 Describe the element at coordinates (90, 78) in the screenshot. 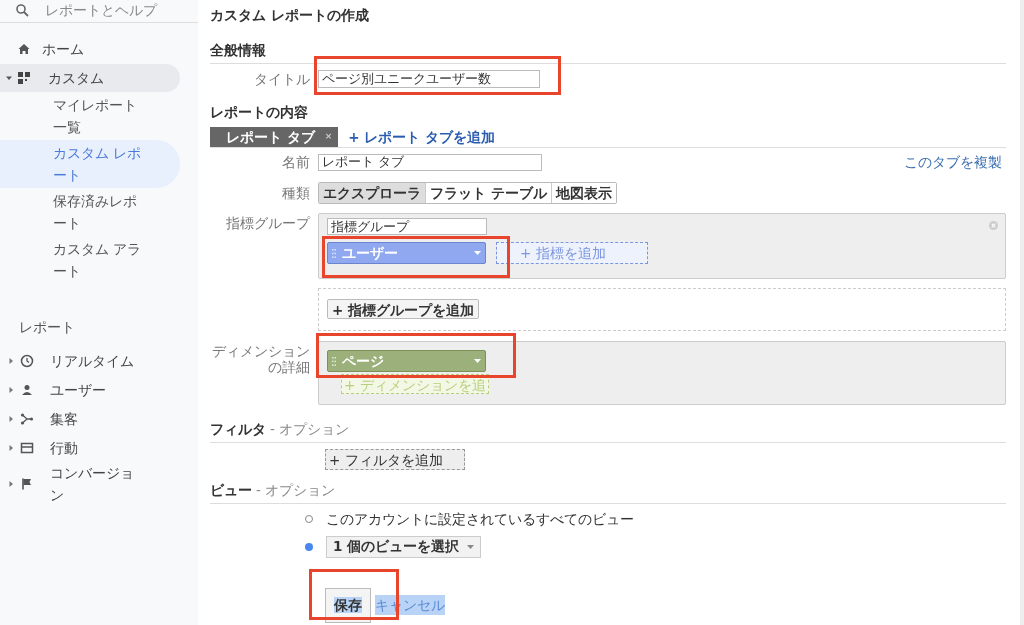

I see `nav-item: カスタム` at that location.